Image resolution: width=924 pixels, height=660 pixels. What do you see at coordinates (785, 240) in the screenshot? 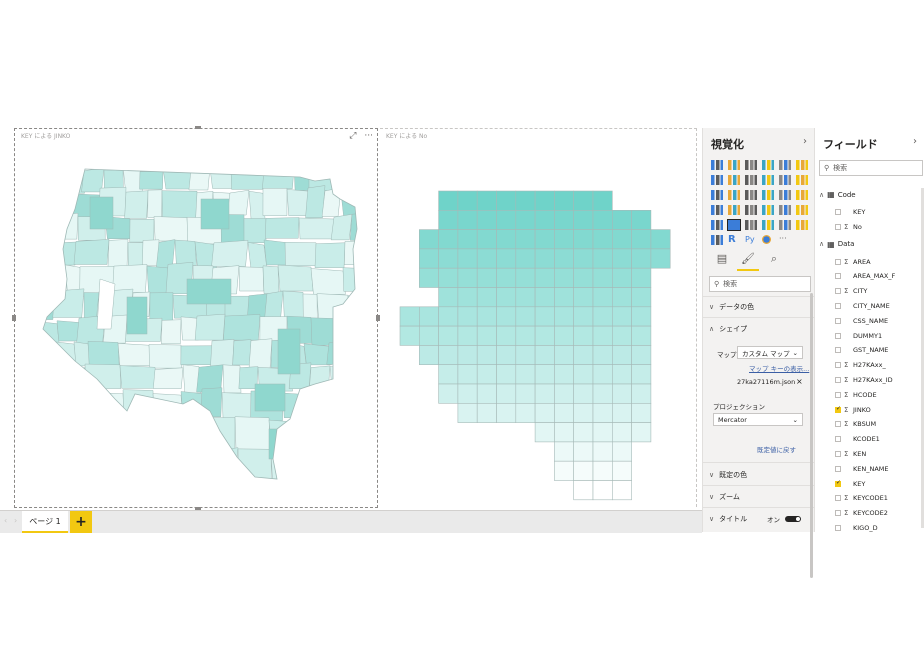
I see `more-visuals-icon: ···` at bounding box center [785, 240].